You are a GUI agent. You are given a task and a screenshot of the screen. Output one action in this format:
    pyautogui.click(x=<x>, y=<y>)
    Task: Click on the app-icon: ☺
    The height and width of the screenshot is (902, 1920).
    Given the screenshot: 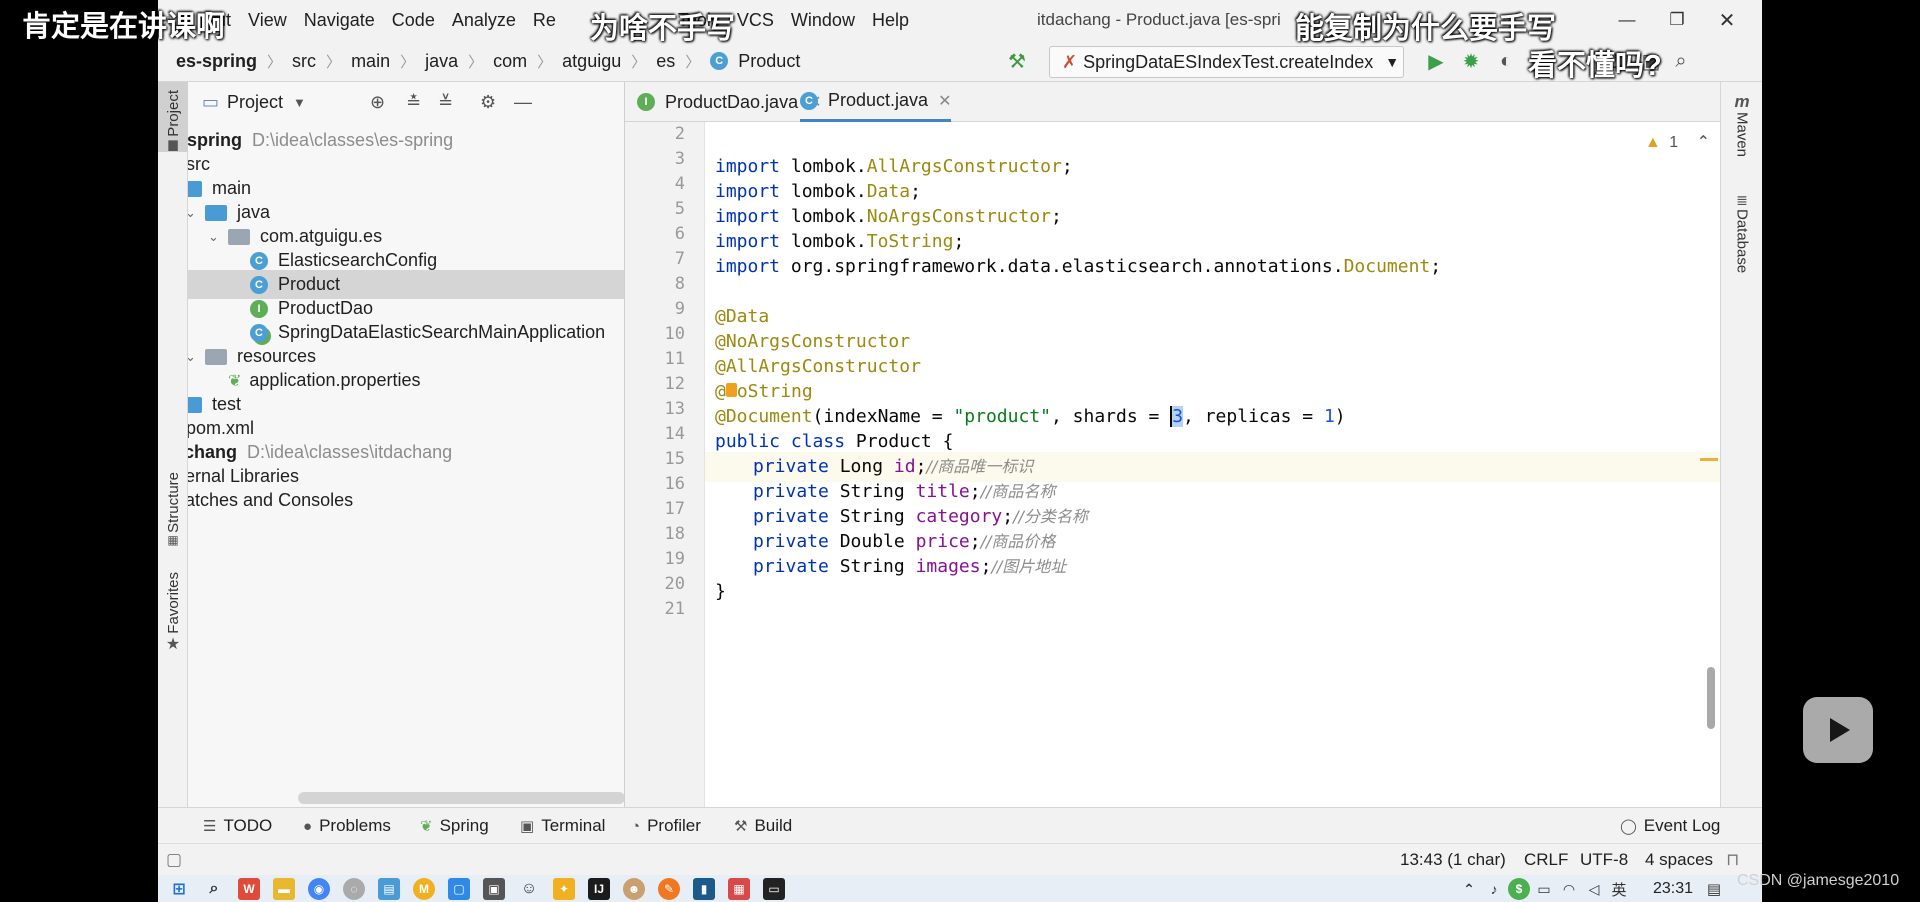 What is the action you would take?
    pyautogui.click(x=529, y=889)
    